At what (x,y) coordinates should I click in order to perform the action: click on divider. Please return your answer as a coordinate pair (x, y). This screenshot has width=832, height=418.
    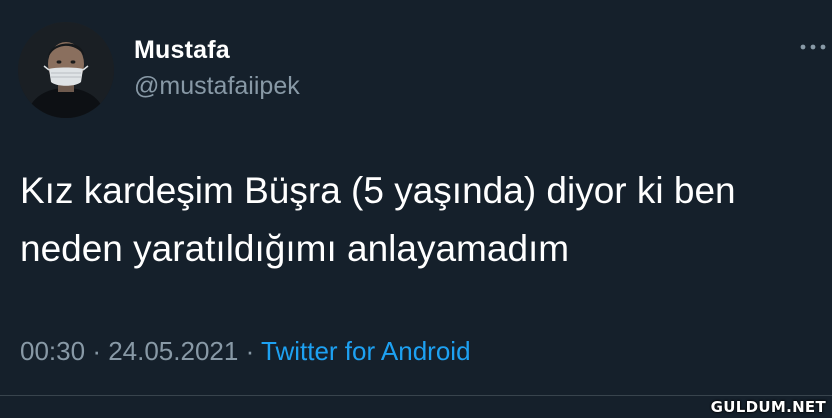
    Looking at the image, I should click on (416, 395).